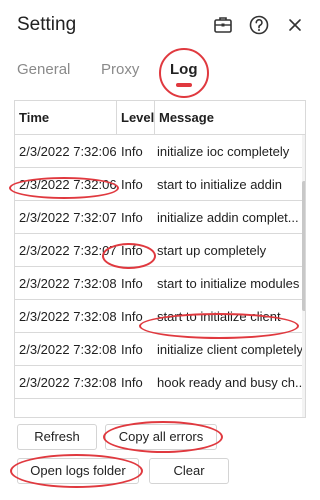 This screenshot has width=320, height=500. What do you see at coordinates (212, 250) in the screenshot?
I see `cell-message: start up completely` at bounding box center [212, 250].